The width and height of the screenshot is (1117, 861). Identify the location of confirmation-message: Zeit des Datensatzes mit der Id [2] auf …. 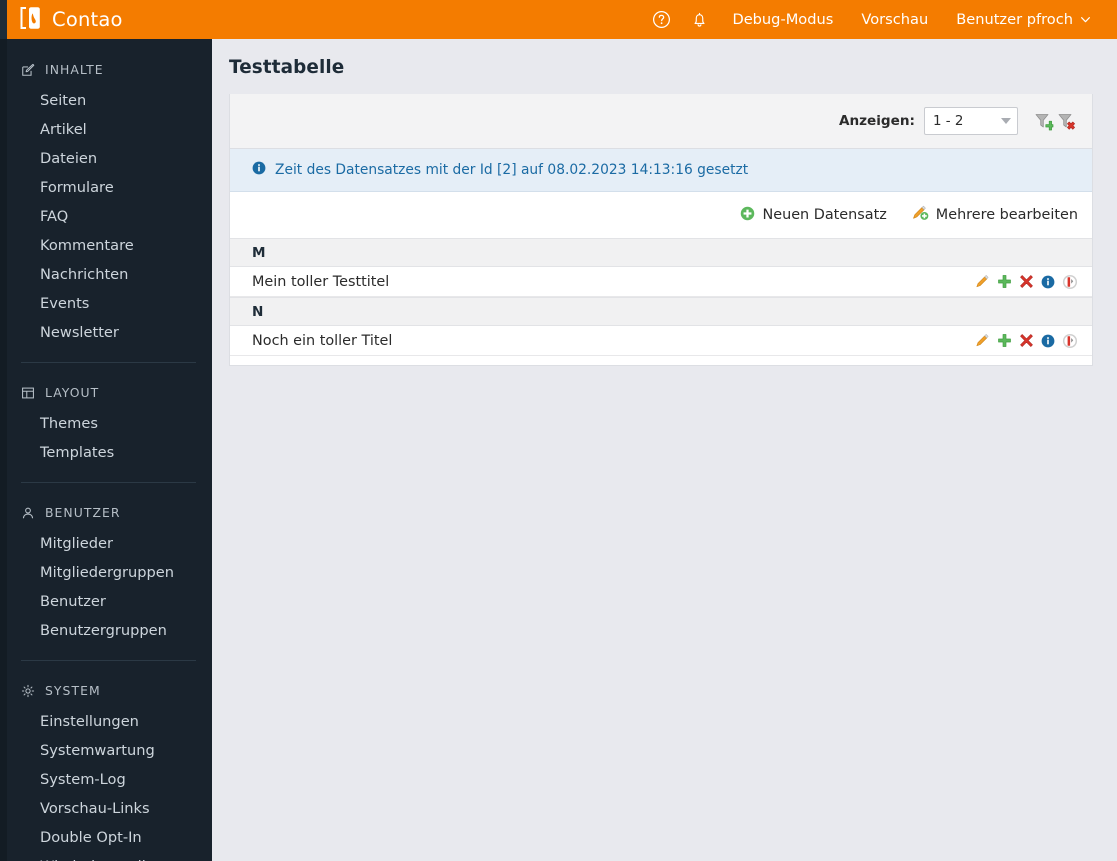
(661, 170).